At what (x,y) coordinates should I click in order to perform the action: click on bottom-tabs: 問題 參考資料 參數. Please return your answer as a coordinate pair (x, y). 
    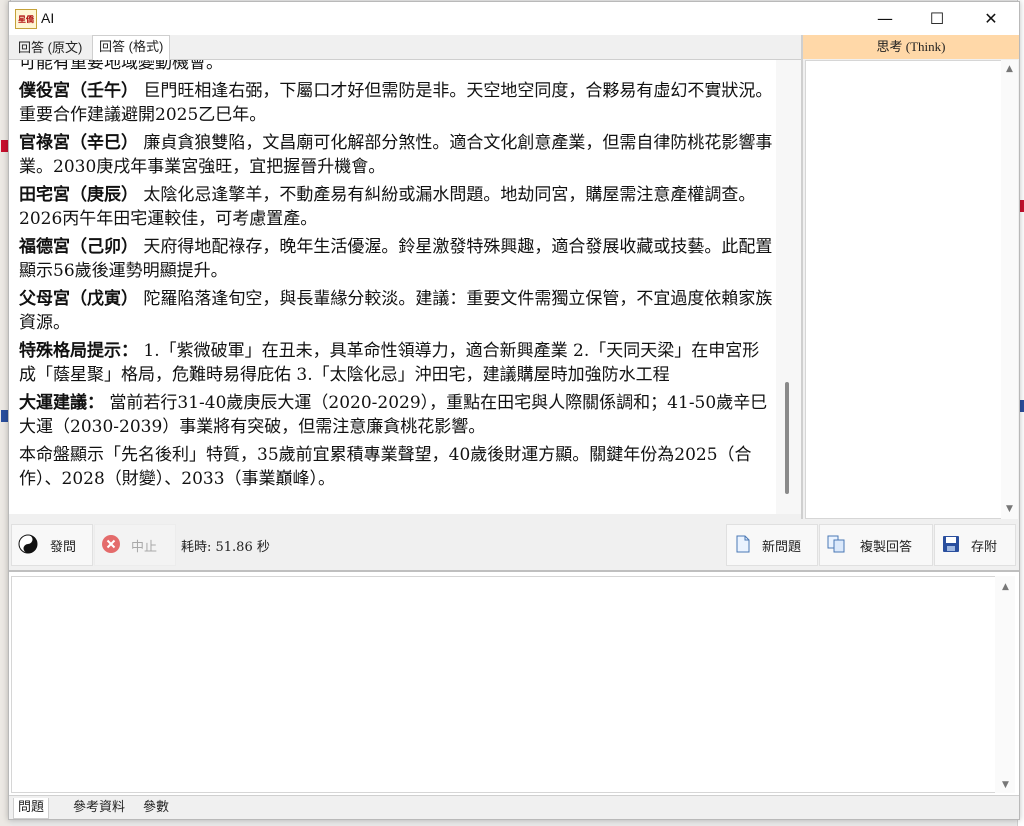
    Looking at the image, I should click on (514, 807).